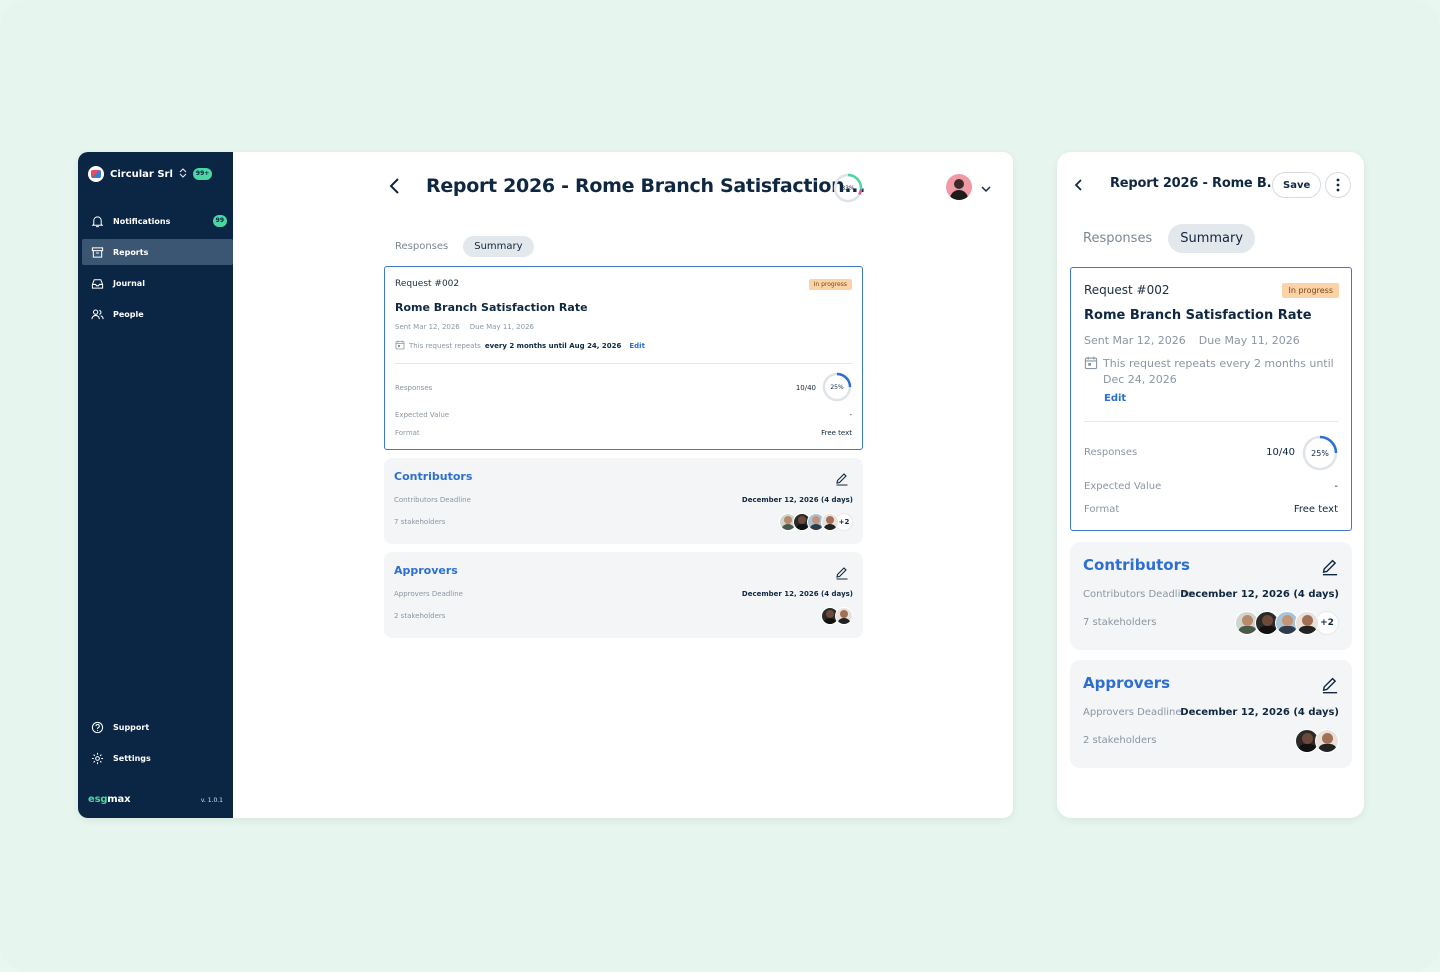 The image size is (1440, 972). I want to click on inbox-icon, so click(97, 283).